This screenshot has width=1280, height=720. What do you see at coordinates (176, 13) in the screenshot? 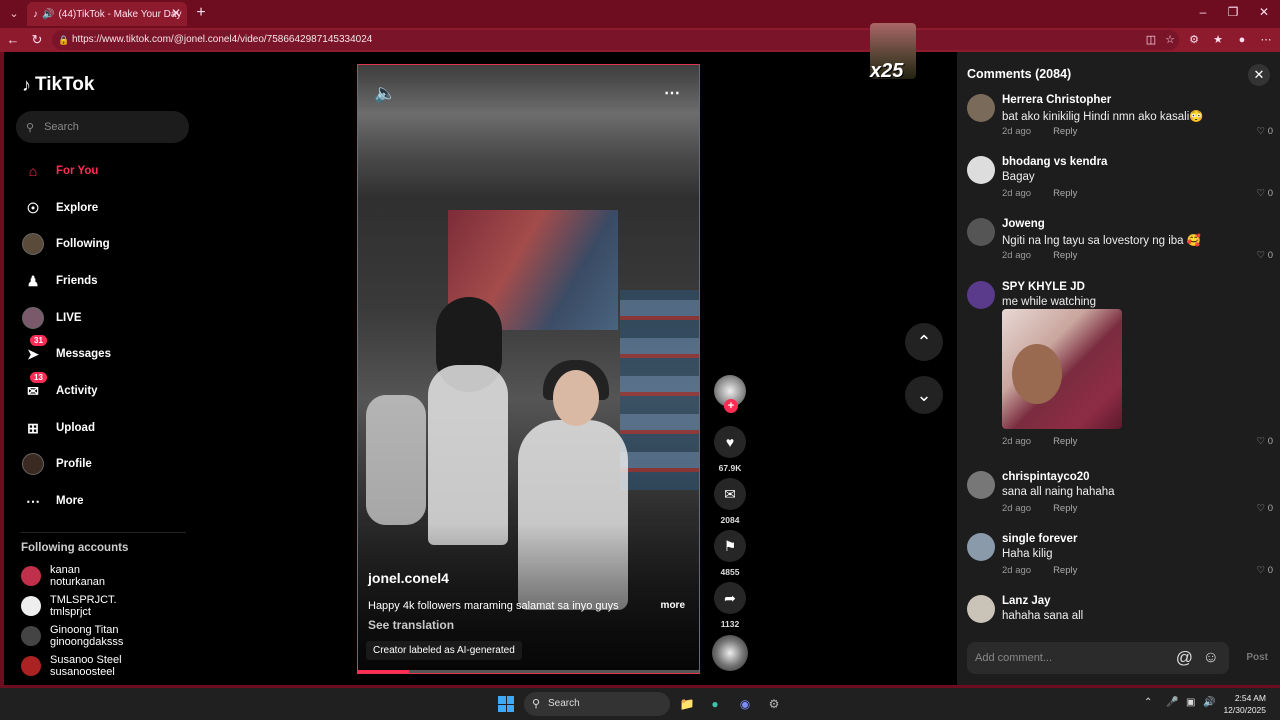
I see `close-tab-icon: ✕` at bounding box center [176, 13].